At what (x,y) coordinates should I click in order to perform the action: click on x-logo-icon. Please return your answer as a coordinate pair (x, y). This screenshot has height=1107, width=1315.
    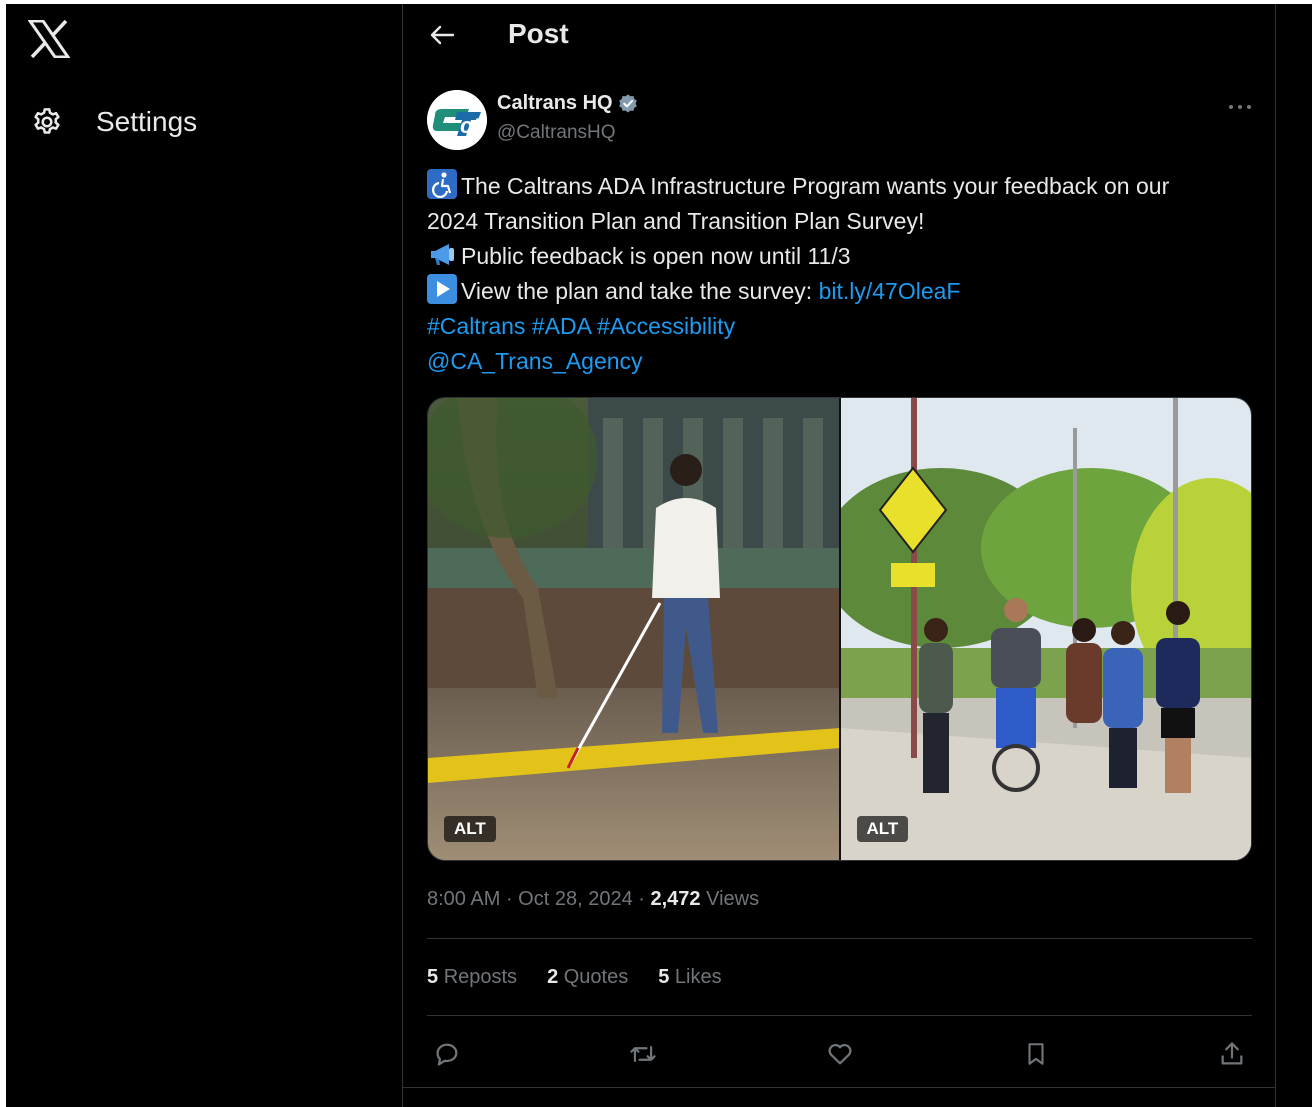
    Looking at the image, I should click on (49, 39).